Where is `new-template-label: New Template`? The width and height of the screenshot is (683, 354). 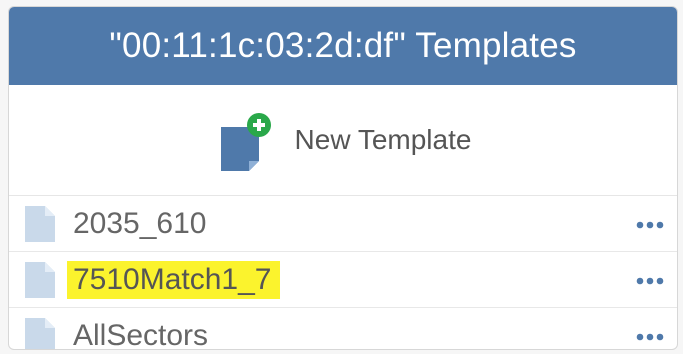
new-template-label: New Template is located at coordinates (383, 139).